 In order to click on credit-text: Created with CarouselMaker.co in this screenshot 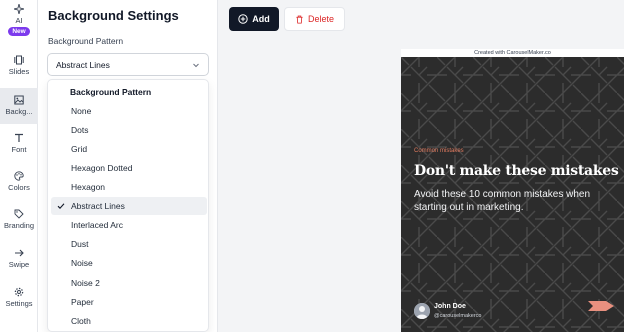, I will do `click(512, 53)`.